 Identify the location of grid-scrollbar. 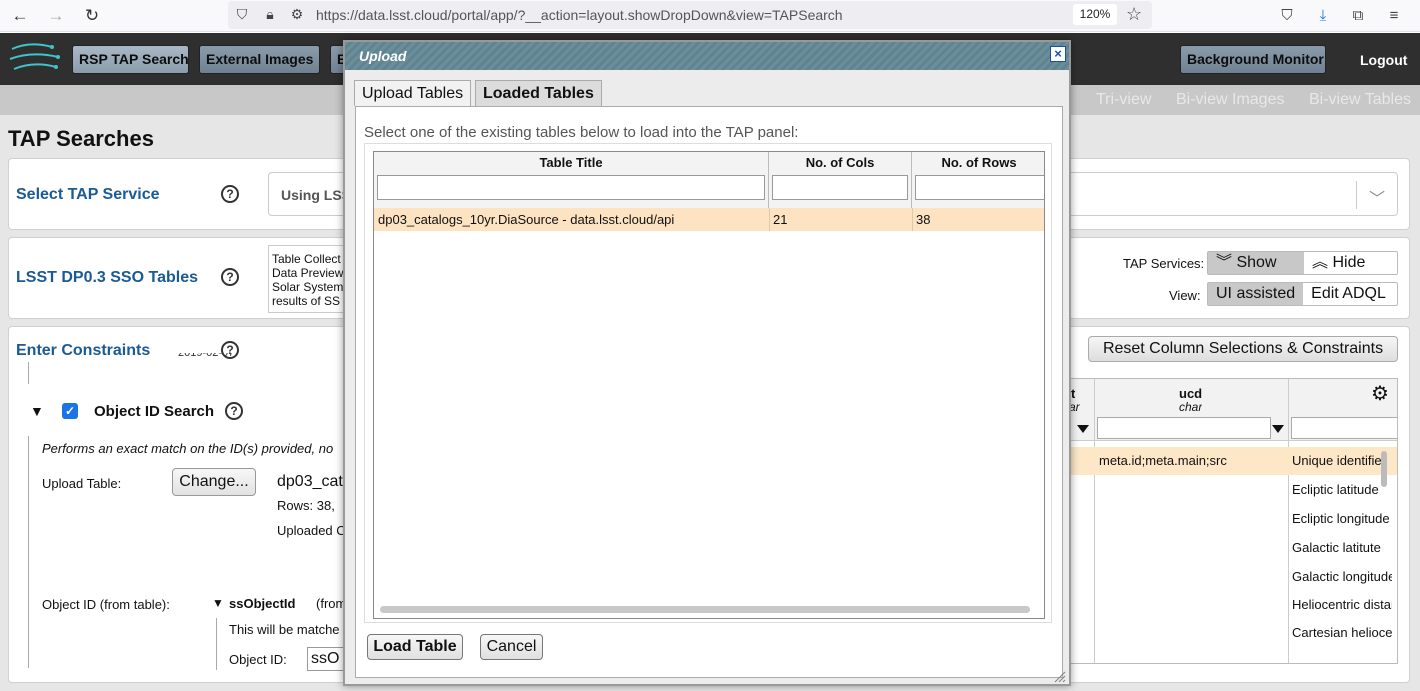
(1384, 469).